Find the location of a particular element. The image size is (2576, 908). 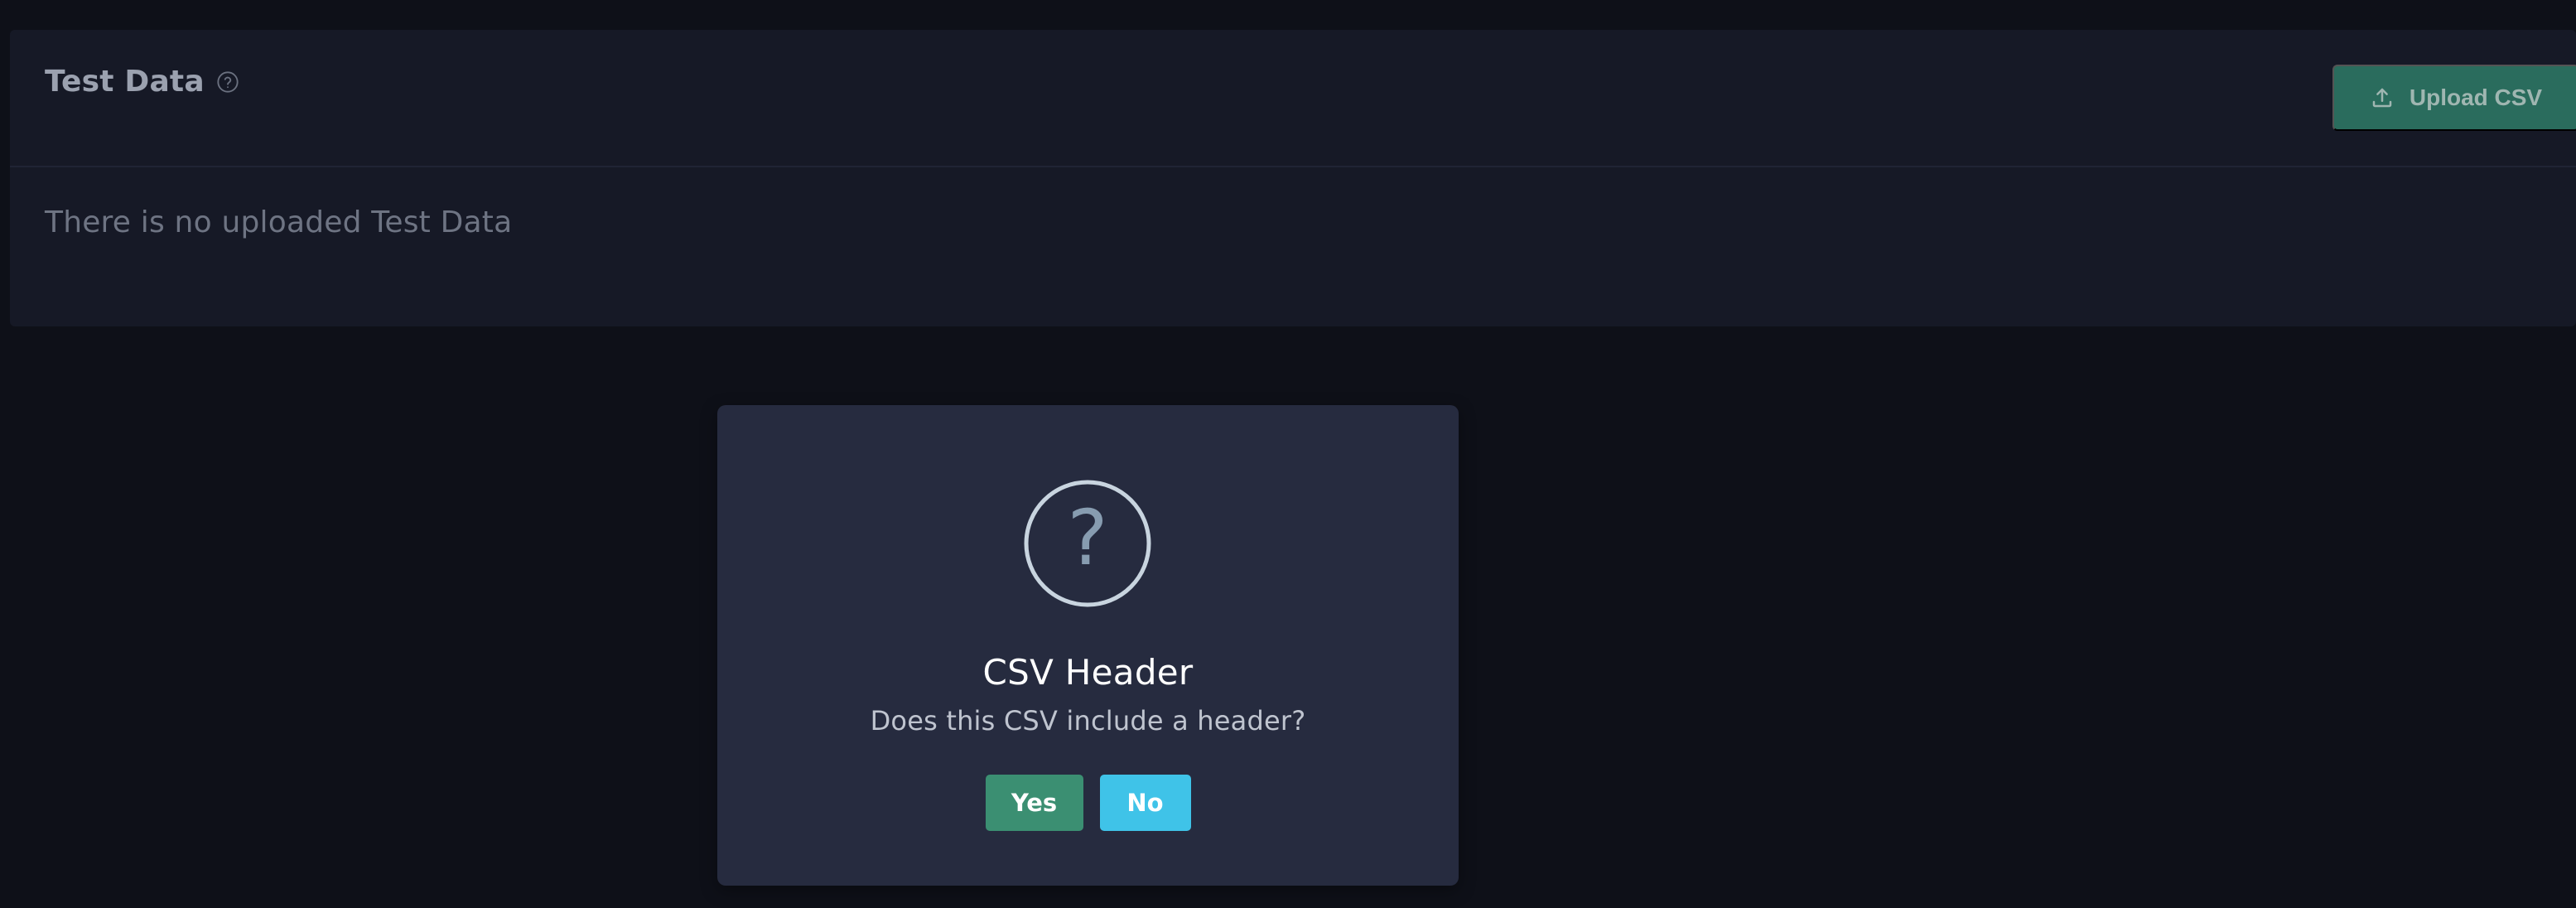

question-circle-icon: ? is located at coordinates (1087, 543).